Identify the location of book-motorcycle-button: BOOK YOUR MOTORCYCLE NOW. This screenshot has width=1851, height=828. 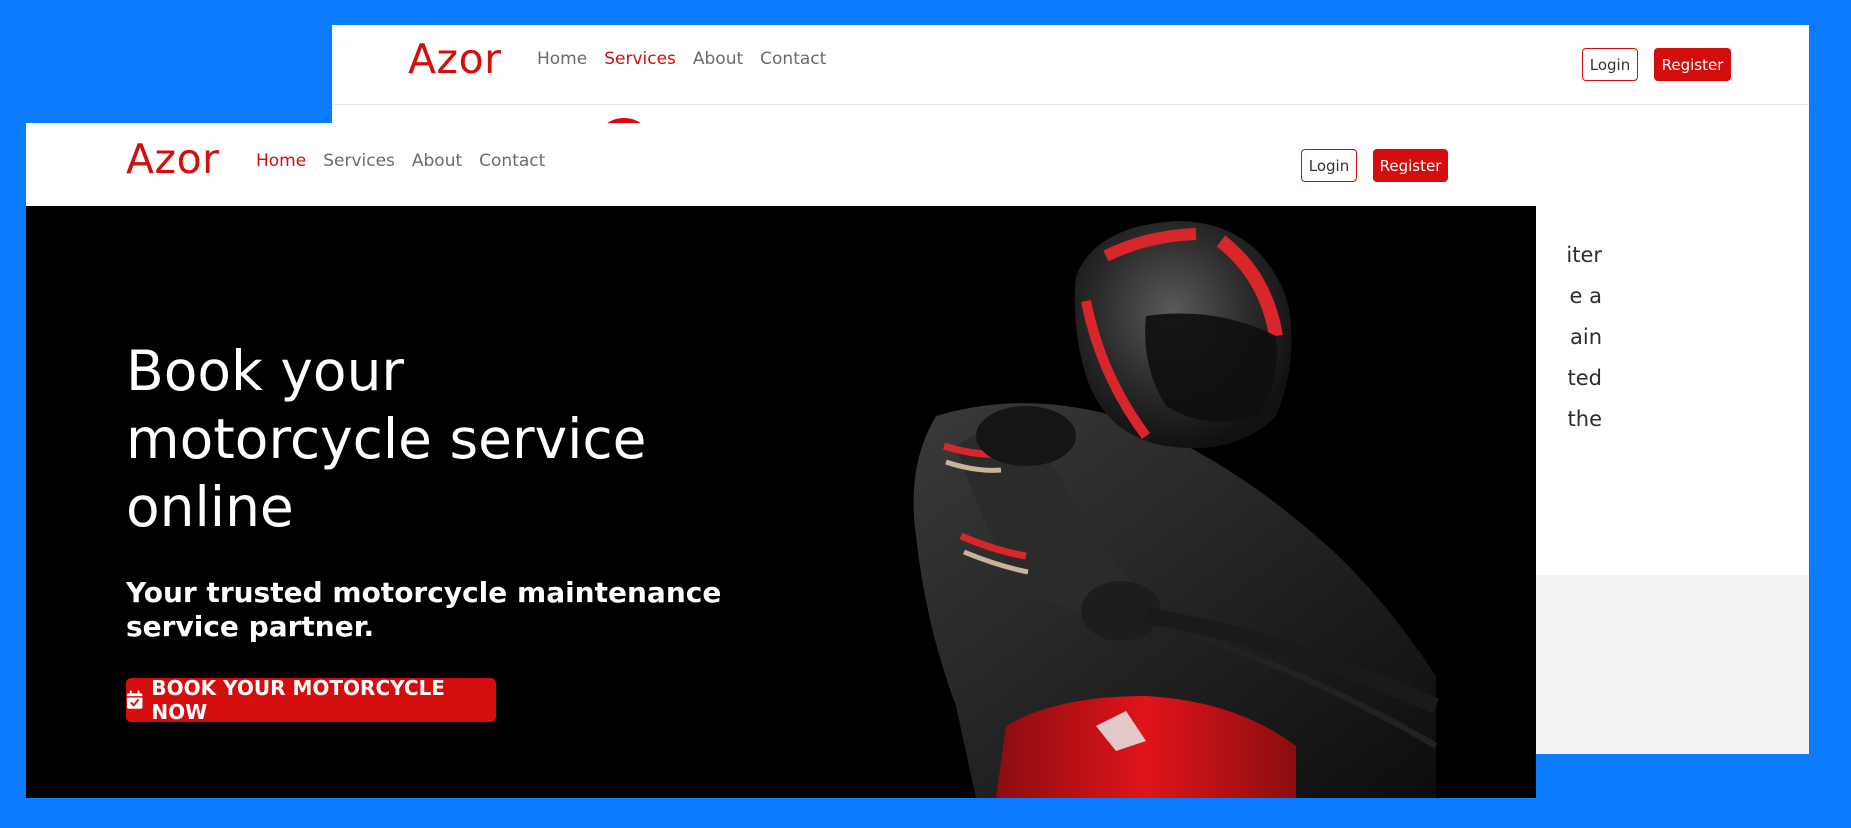
(311, 700).